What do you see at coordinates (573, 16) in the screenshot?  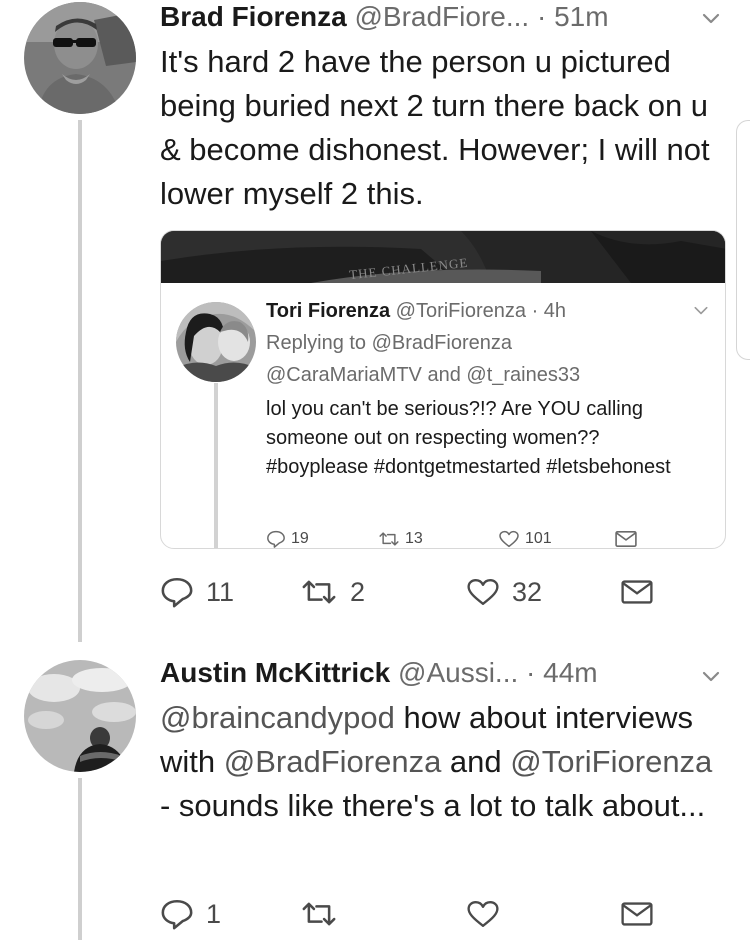 I see `timestamp: · 51m` at bounding box center [573, 16].